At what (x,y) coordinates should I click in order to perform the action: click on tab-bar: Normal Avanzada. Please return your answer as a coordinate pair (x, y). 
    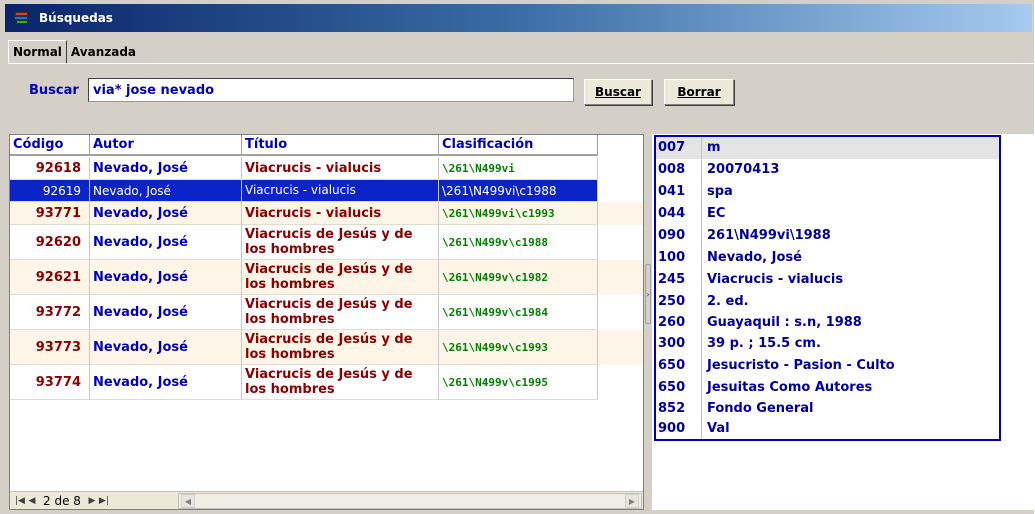
    Looking at the image, I should click on (74, 52).